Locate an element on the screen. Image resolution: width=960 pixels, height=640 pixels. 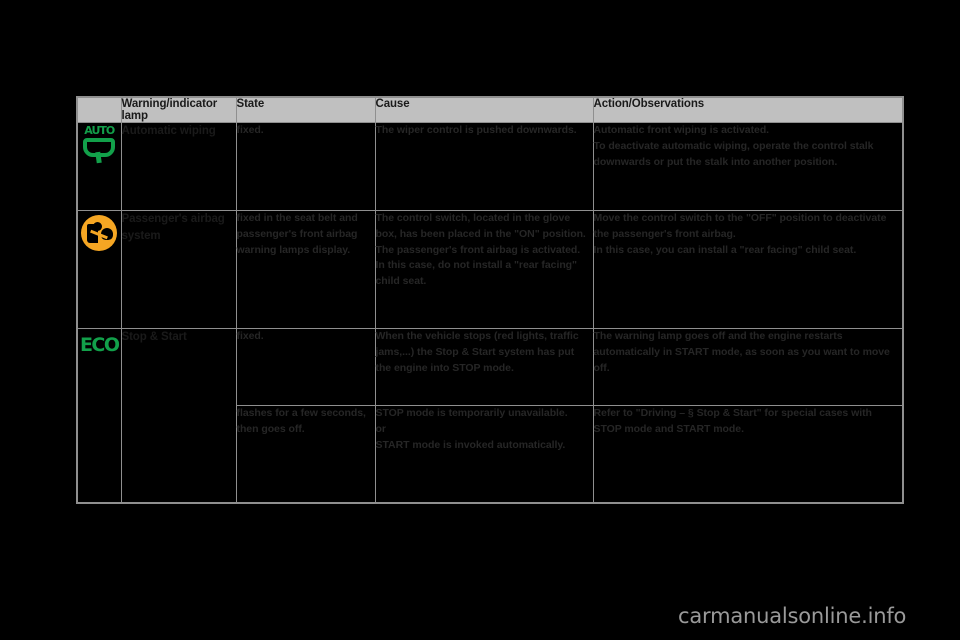
column-header-action: Action/Observations is located at coordinates (748, 109).